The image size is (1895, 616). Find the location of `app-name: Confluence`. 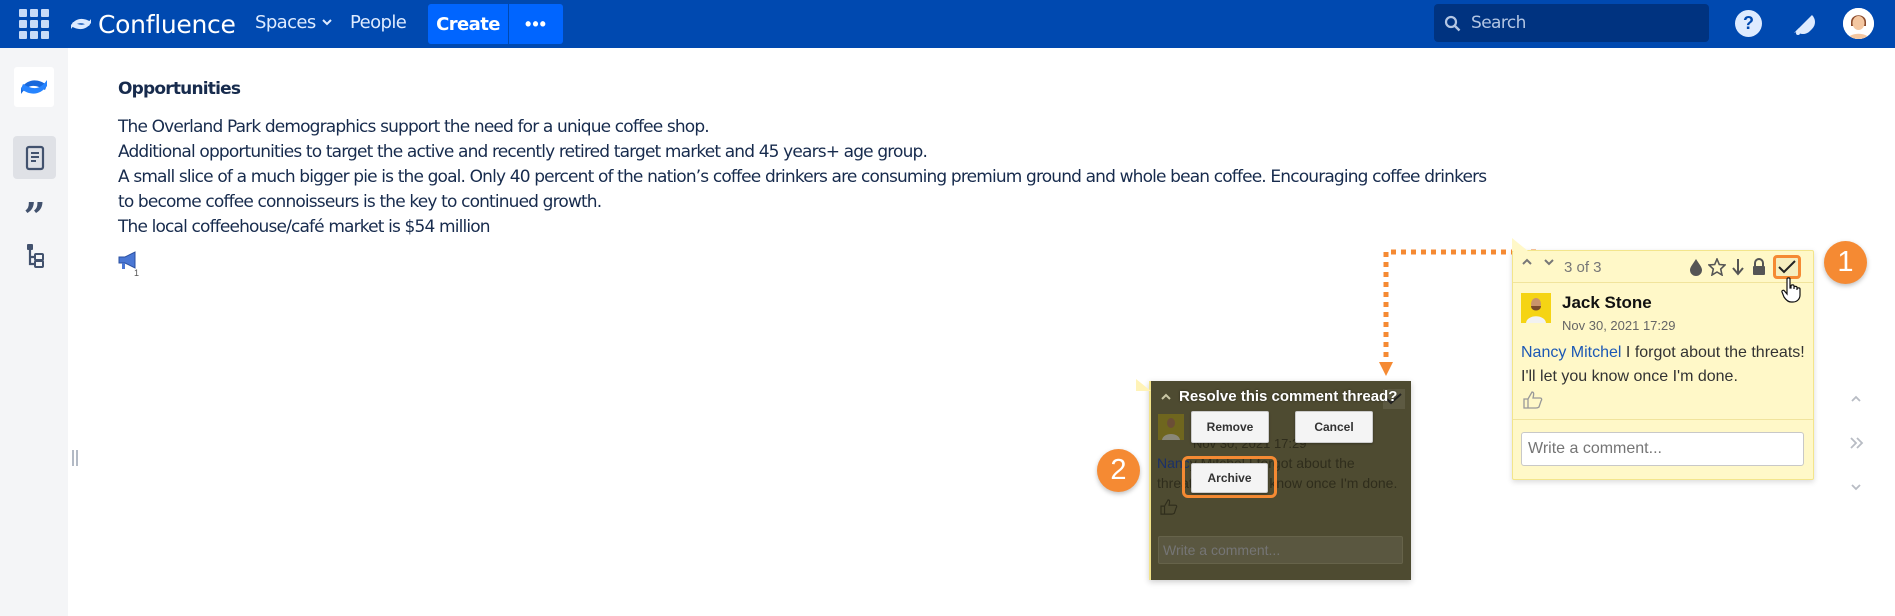

app-name: Confluence is located at coordinates (167, 24).